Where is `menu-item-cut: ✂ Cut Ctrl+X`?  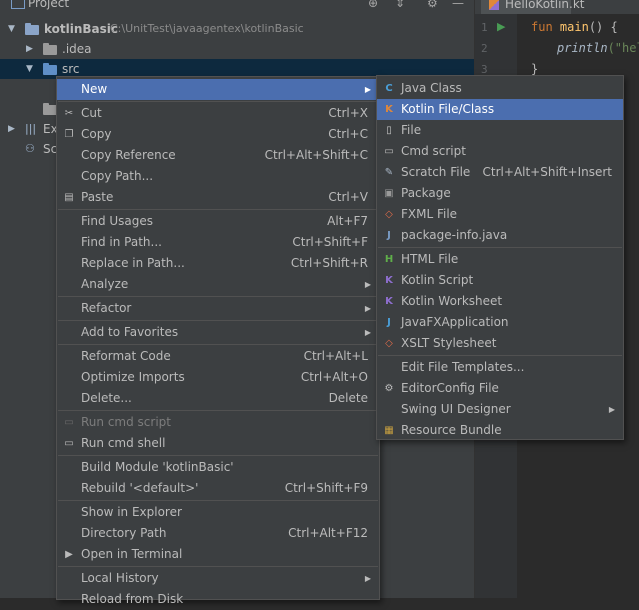
menu-item-cut: ✂ Cut Ctrl+X is located at coordinates (218, 113).